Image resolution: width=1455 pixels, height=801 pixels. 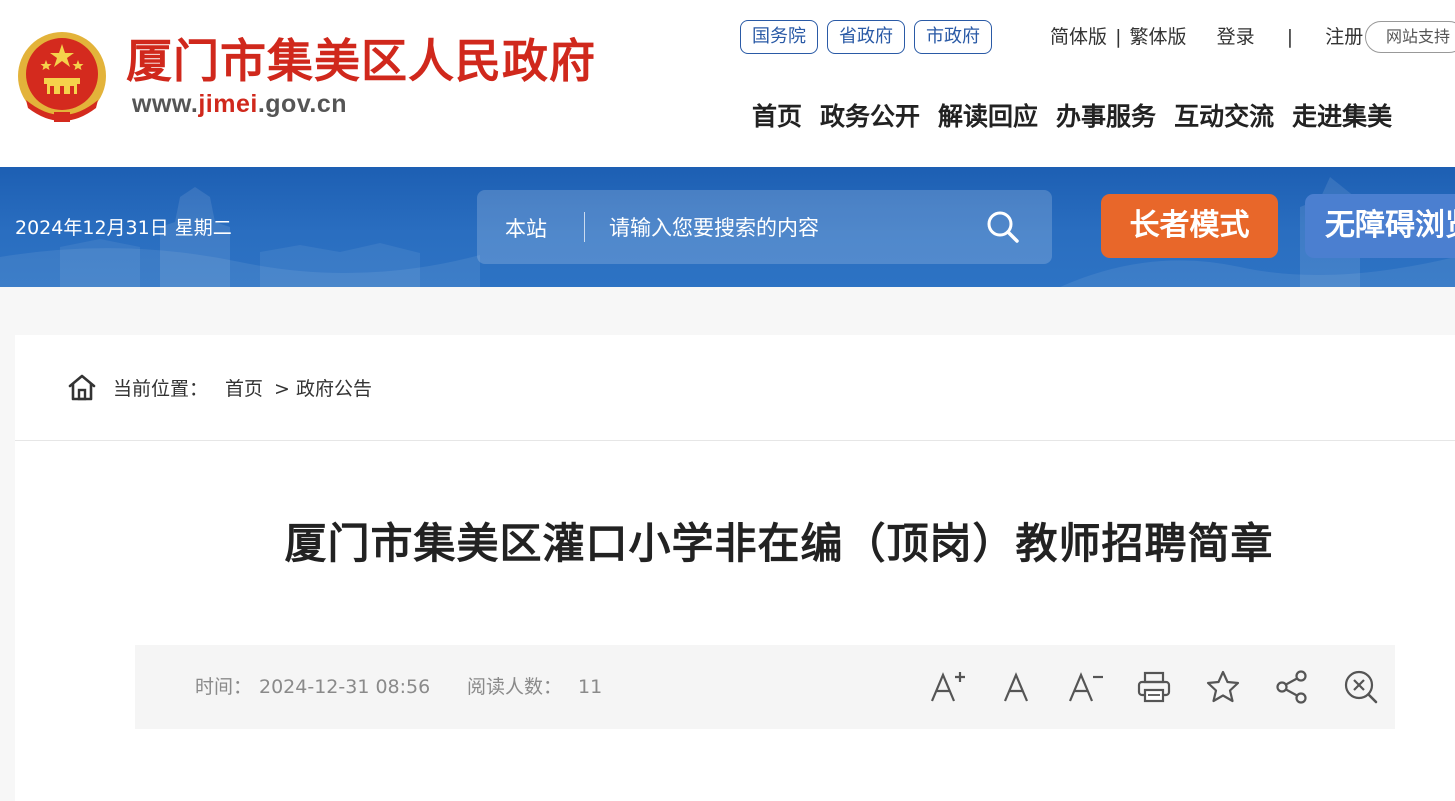 What do you see at coordinates (947, 687) in the screenshot?
I see `font-increase-icon` at bounding box center [947, 687].